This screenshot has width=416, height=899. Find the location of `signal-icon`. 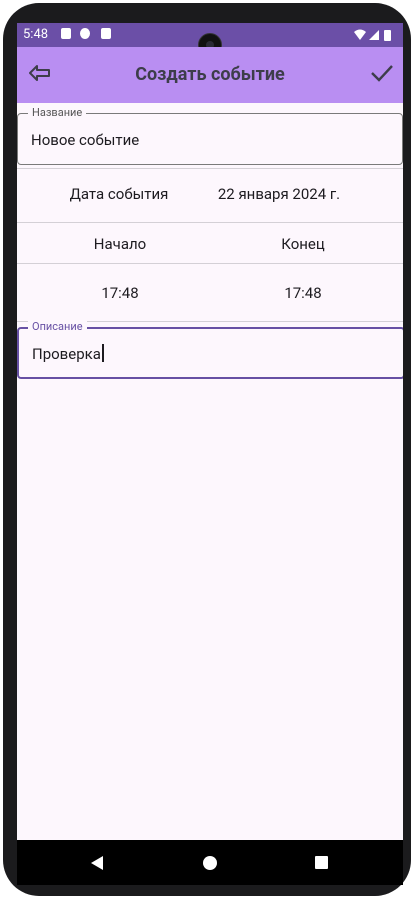

signal-icon is located at coordinates (374, 35).